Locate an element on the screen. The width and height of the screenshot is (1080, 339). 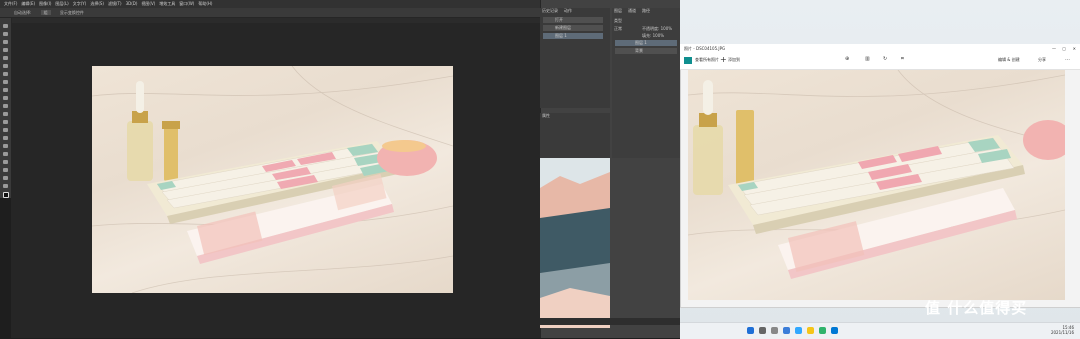
widgets-icon is located at coordinates (786, 330).